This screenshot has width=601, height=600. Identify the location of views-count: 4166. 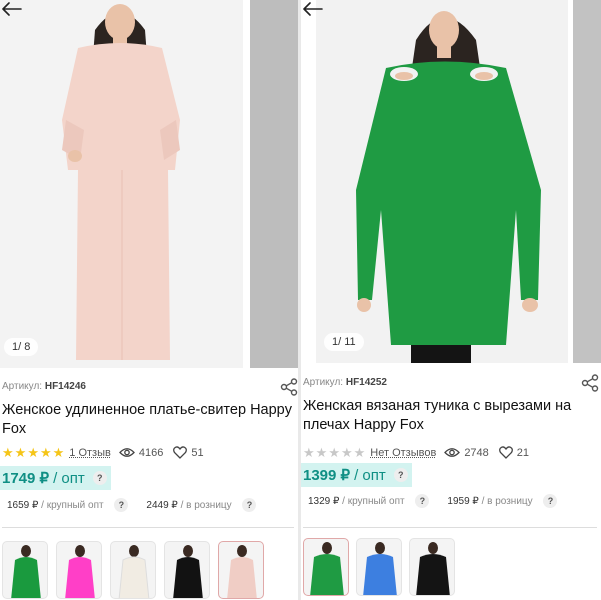
(141, 452).